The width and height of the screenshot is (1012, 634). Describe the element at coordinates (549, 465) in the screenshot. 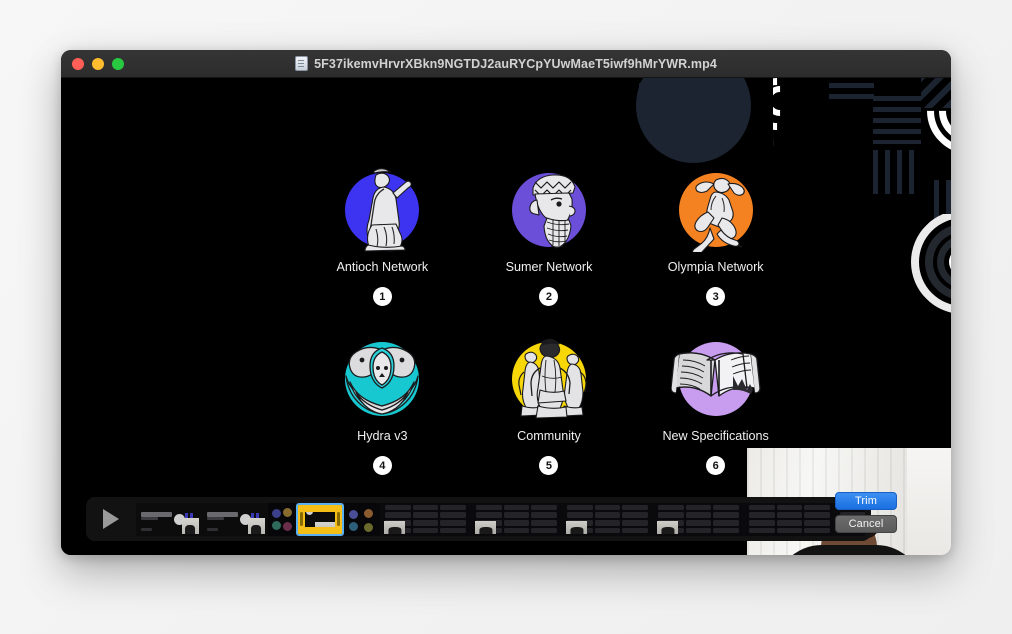

I see `app-badge: 5` at that location.